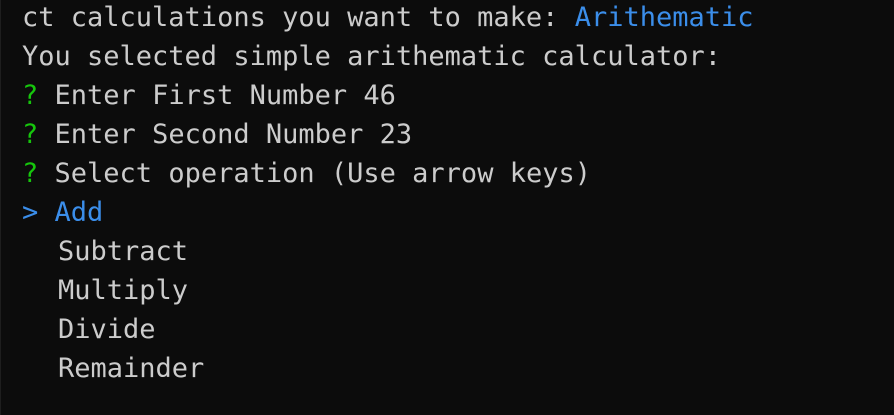 This screenshot has height=415, width=894. Describe the element at coordinates (89, 329) in the screenshot. I see `menu-option-divide: Divide` at that location.